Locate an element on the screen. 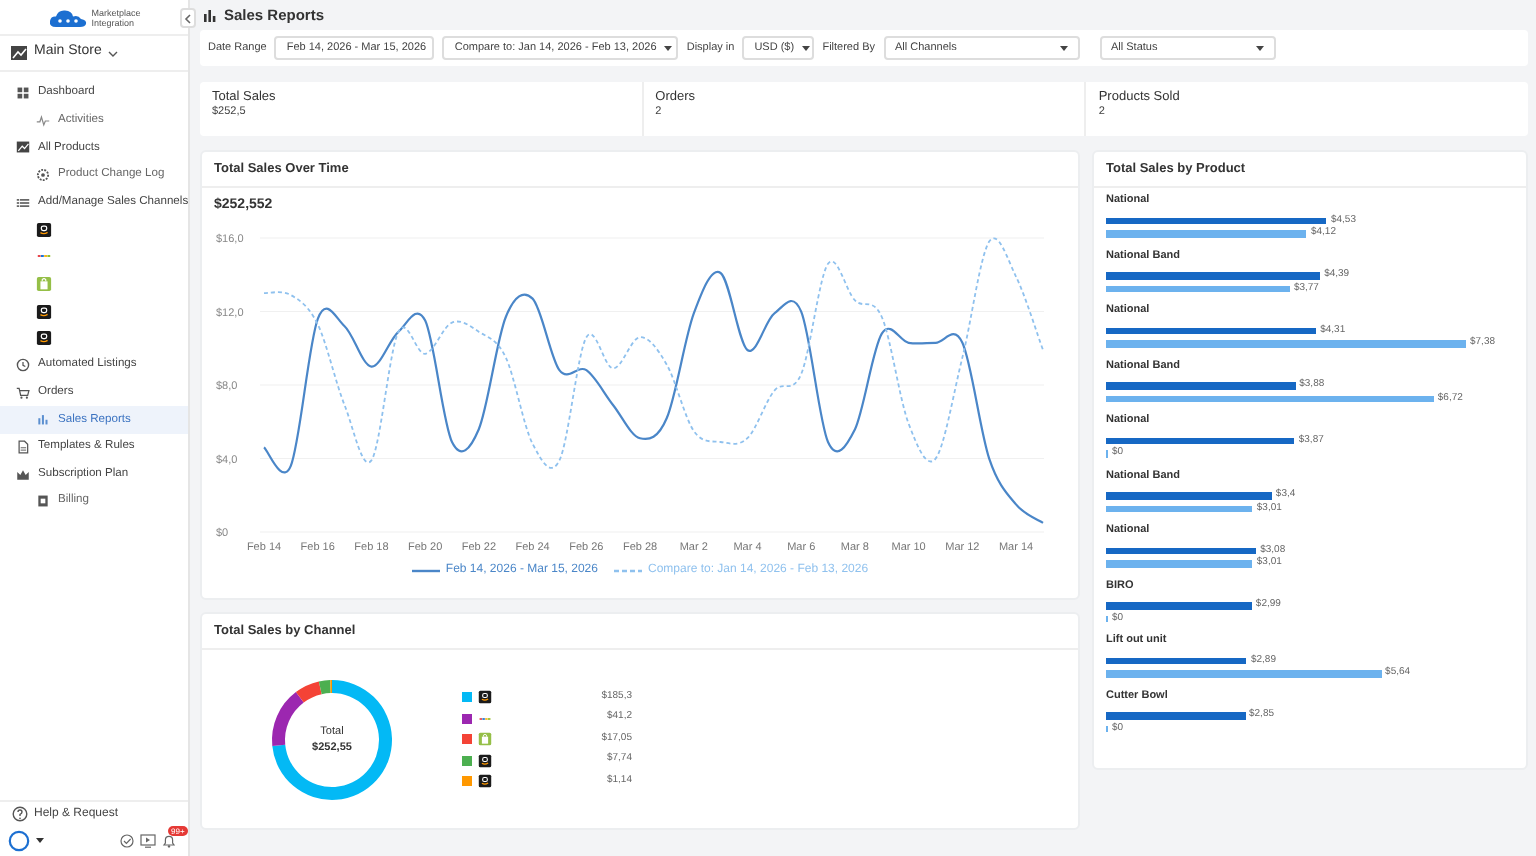 The width and height of the screenshot is (1536, 856). video-icon is located at coordinates (148, 841).